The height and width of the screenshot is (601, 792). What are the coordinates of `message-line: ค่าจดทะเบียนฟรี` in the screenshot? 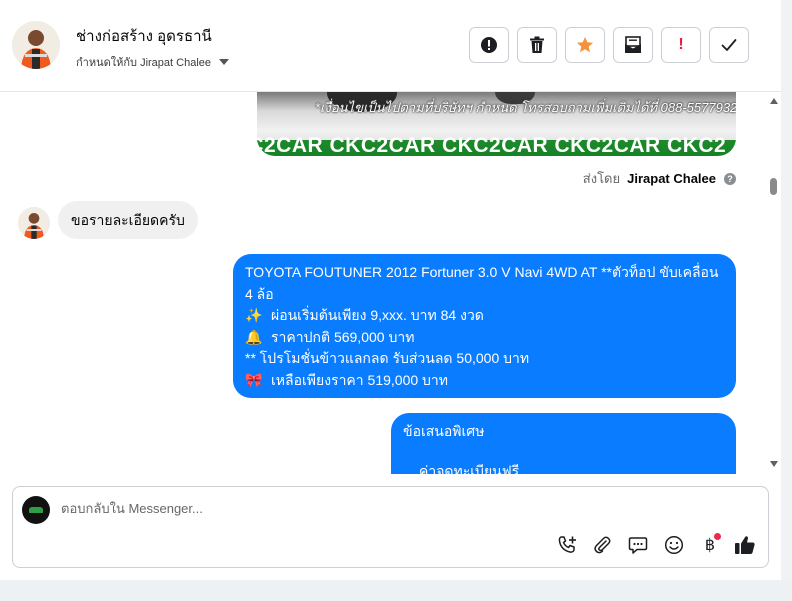 It's located at (469, 468).